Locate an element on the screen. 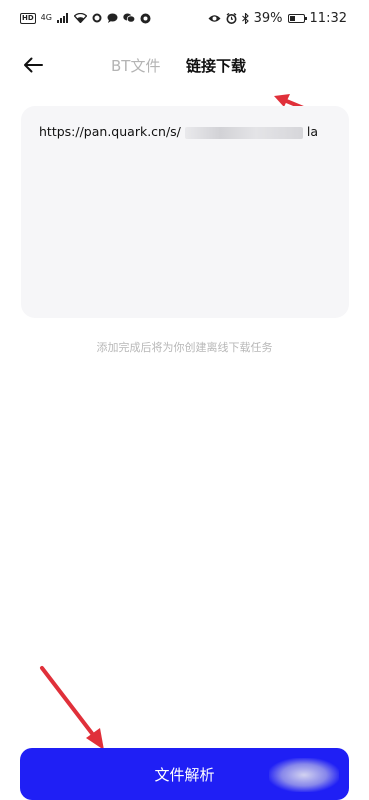  bluetooth-icon is located at coordinates (245, 18).